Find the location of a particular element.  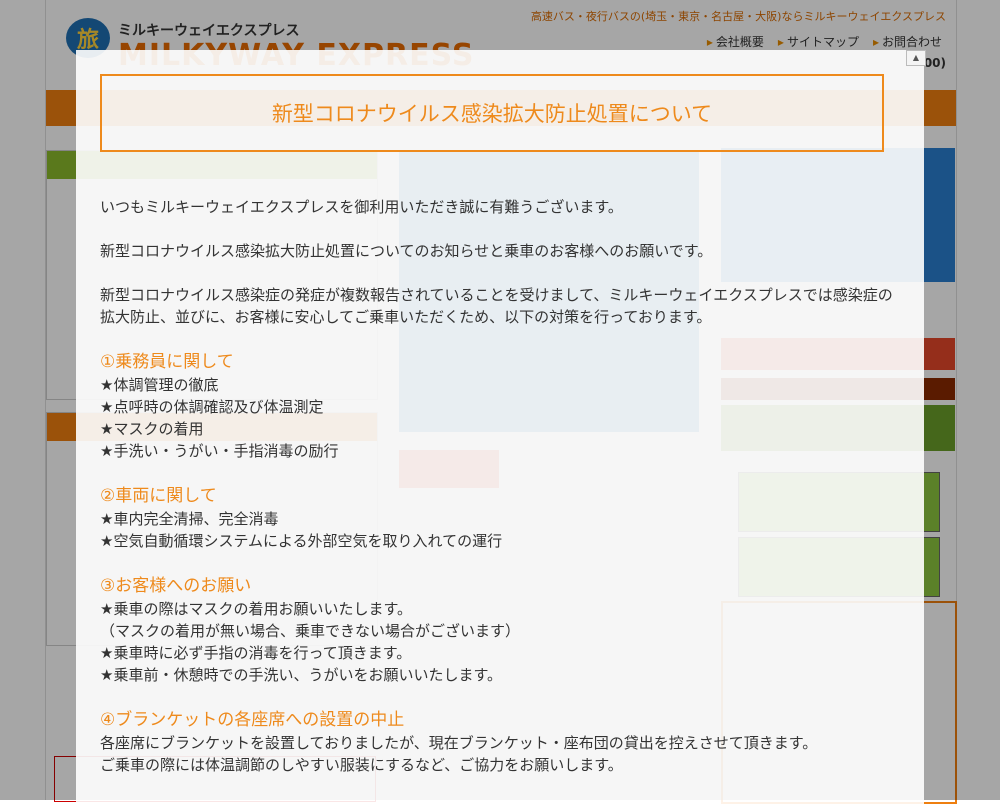

list-item: ★マスクの着用 is located at coordinates (152, 429).